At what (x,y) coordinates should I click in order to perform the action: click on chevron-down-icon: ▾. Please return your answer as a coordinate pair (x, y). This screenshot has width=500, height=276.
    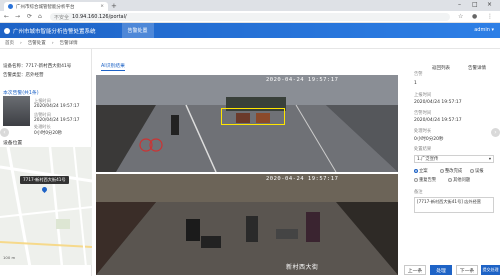
    Looking at the image, I should click on (489, 159).